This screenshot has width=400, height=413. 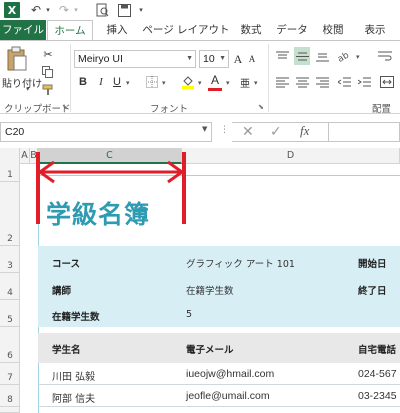 What do you see at coordinates (10, 173) in the screenshot?
I see `row-header-1: 1` at bounding box center [10, 173].